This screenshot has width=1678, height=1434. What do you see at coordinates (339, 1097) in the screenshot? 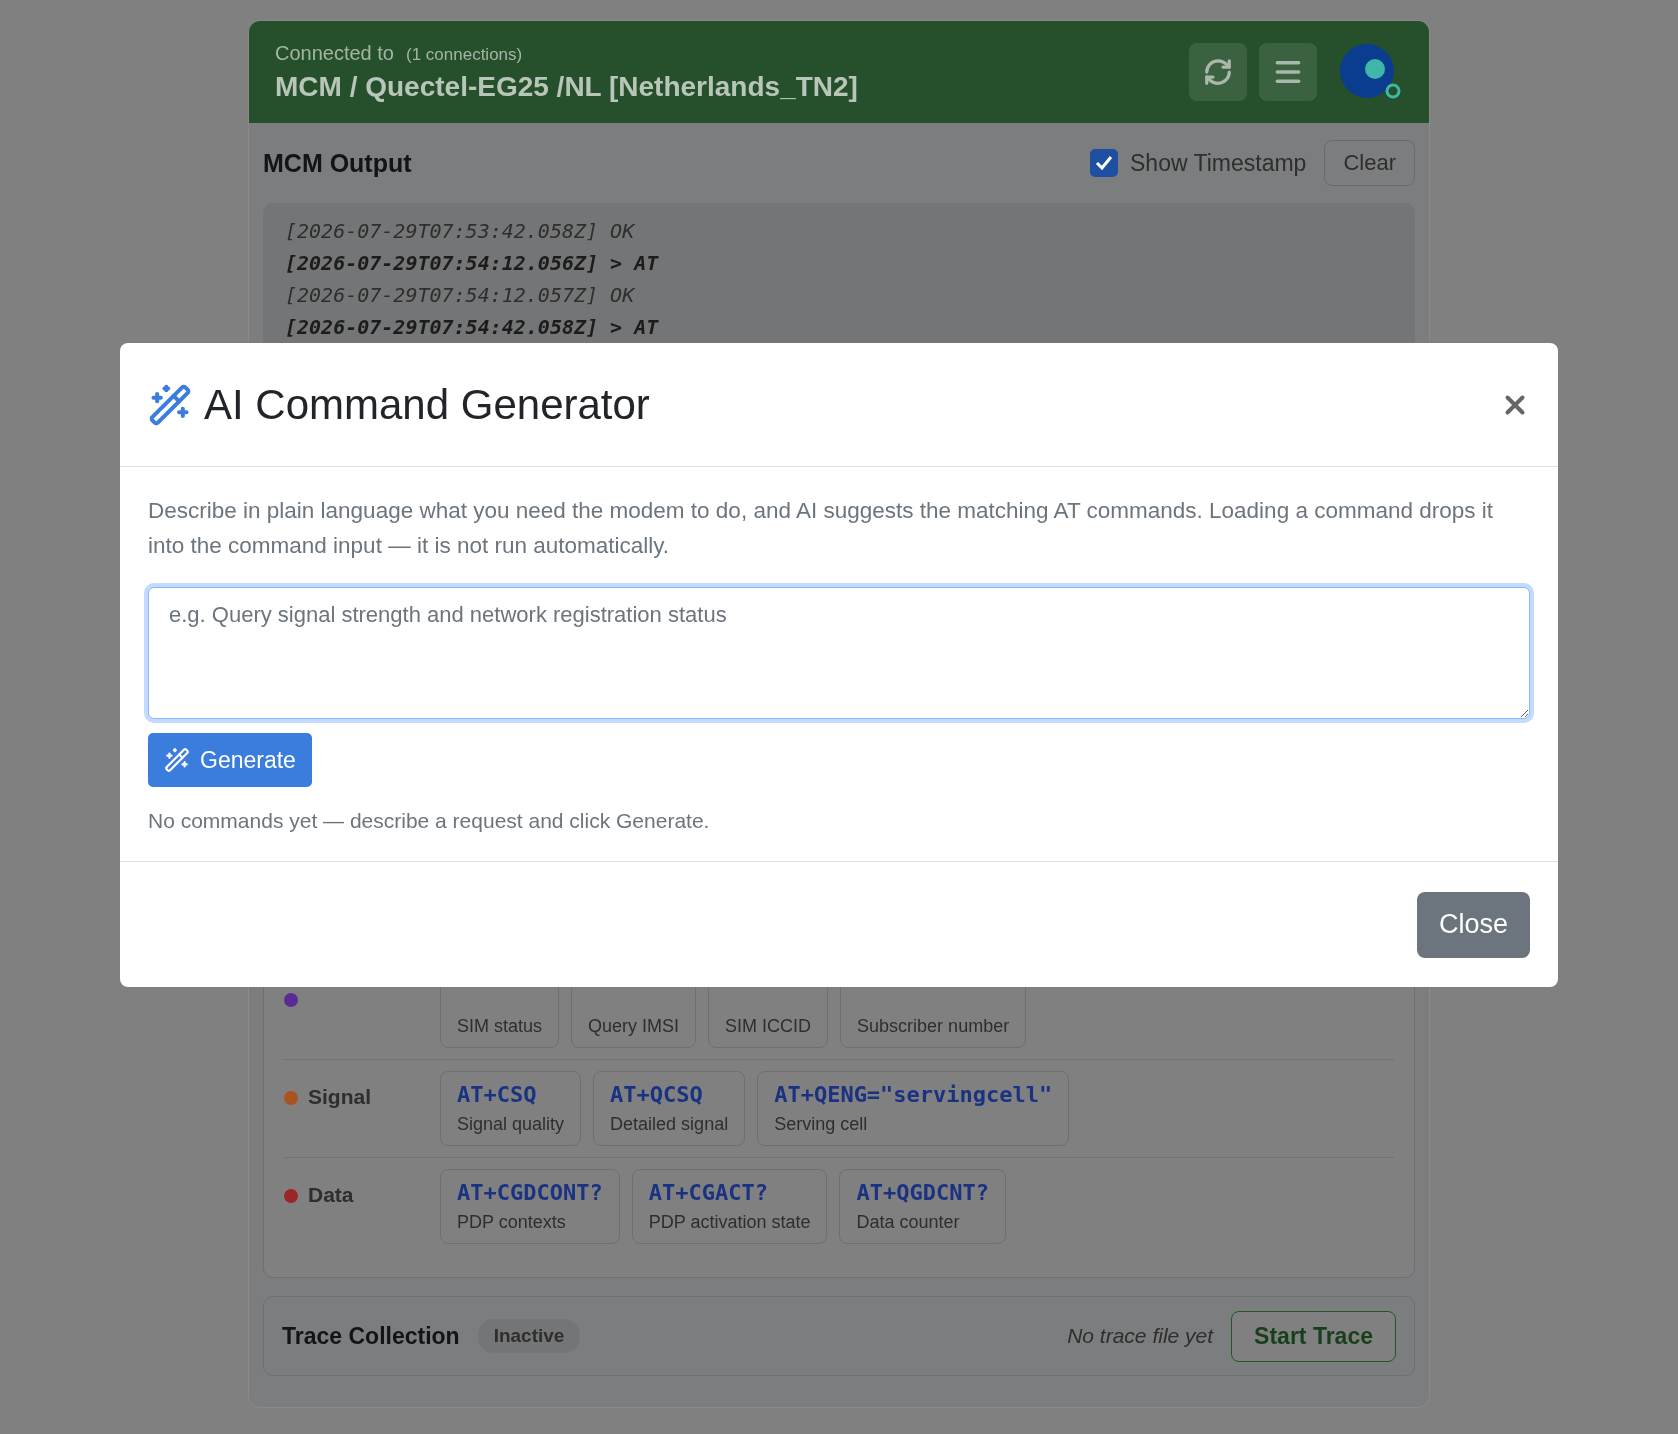
I see `group-name: Signal` at bounding box center [339, 1097].